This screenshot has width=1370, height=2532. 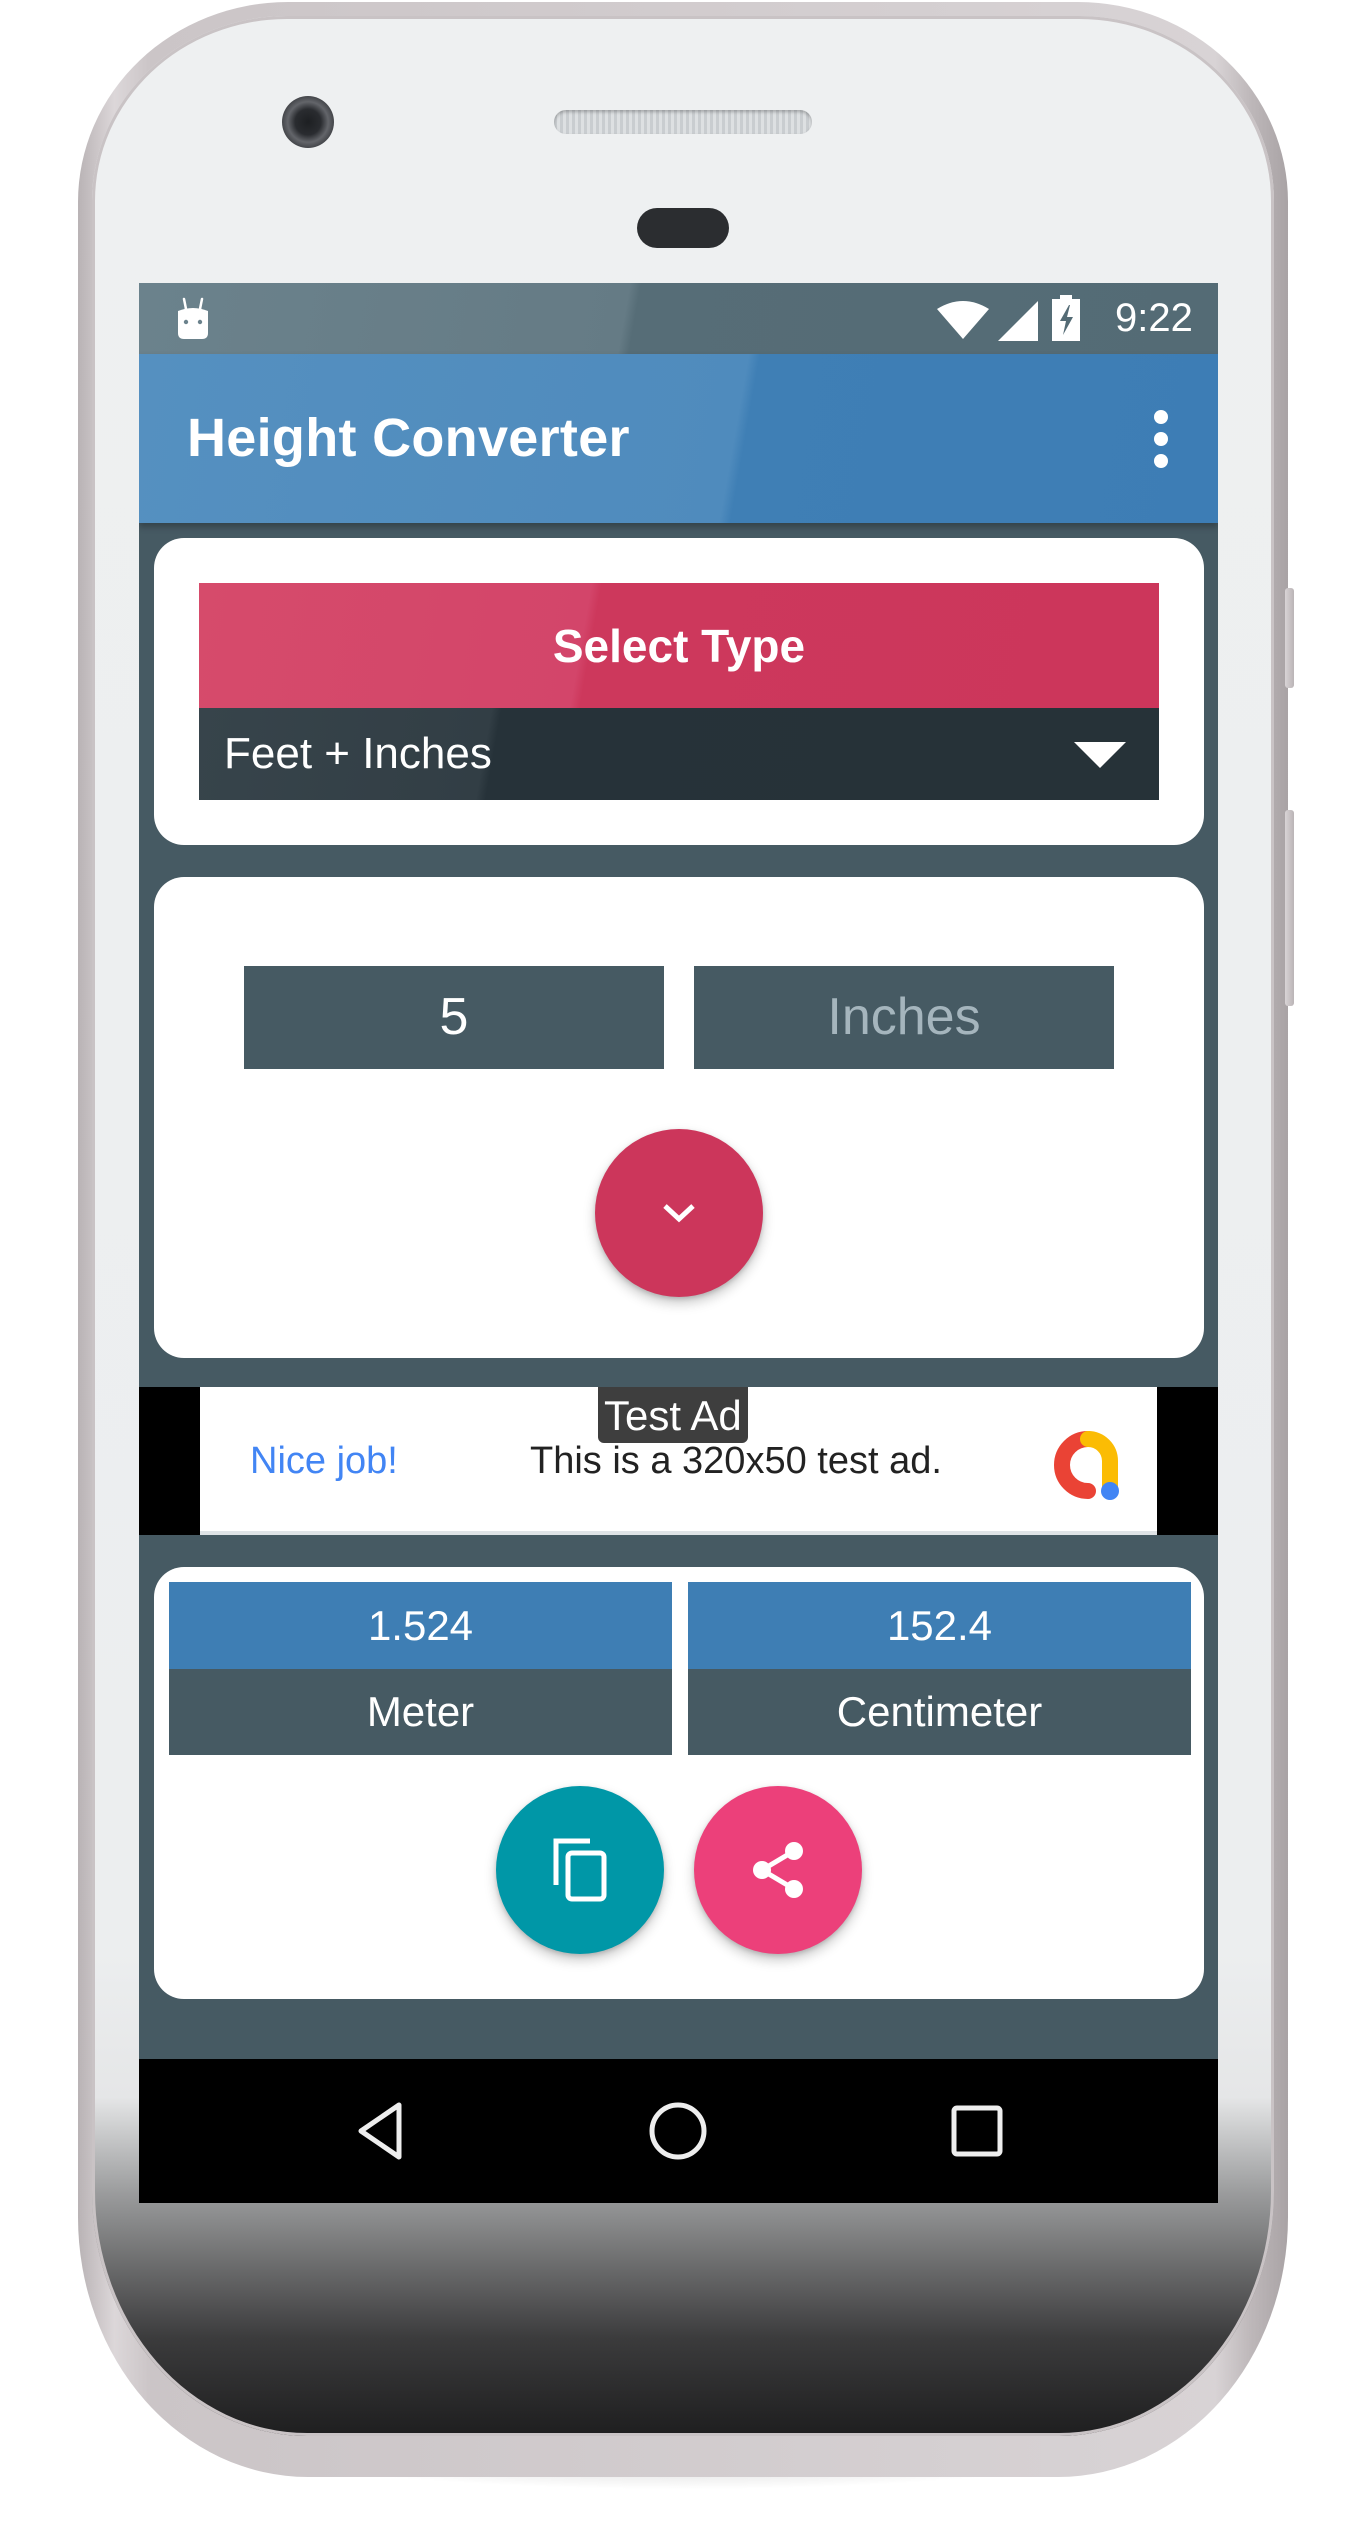 I want to click on back-triangle-icon, so click(x=380, y=2131).